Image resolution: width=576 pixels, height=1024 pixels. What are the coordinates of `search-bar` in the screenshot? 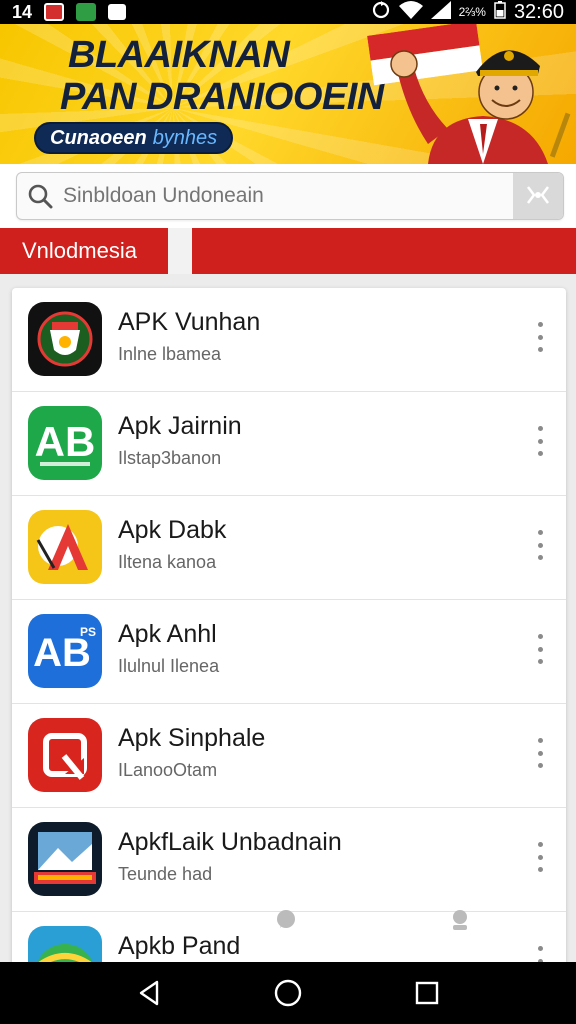 It's located at (290, 196).